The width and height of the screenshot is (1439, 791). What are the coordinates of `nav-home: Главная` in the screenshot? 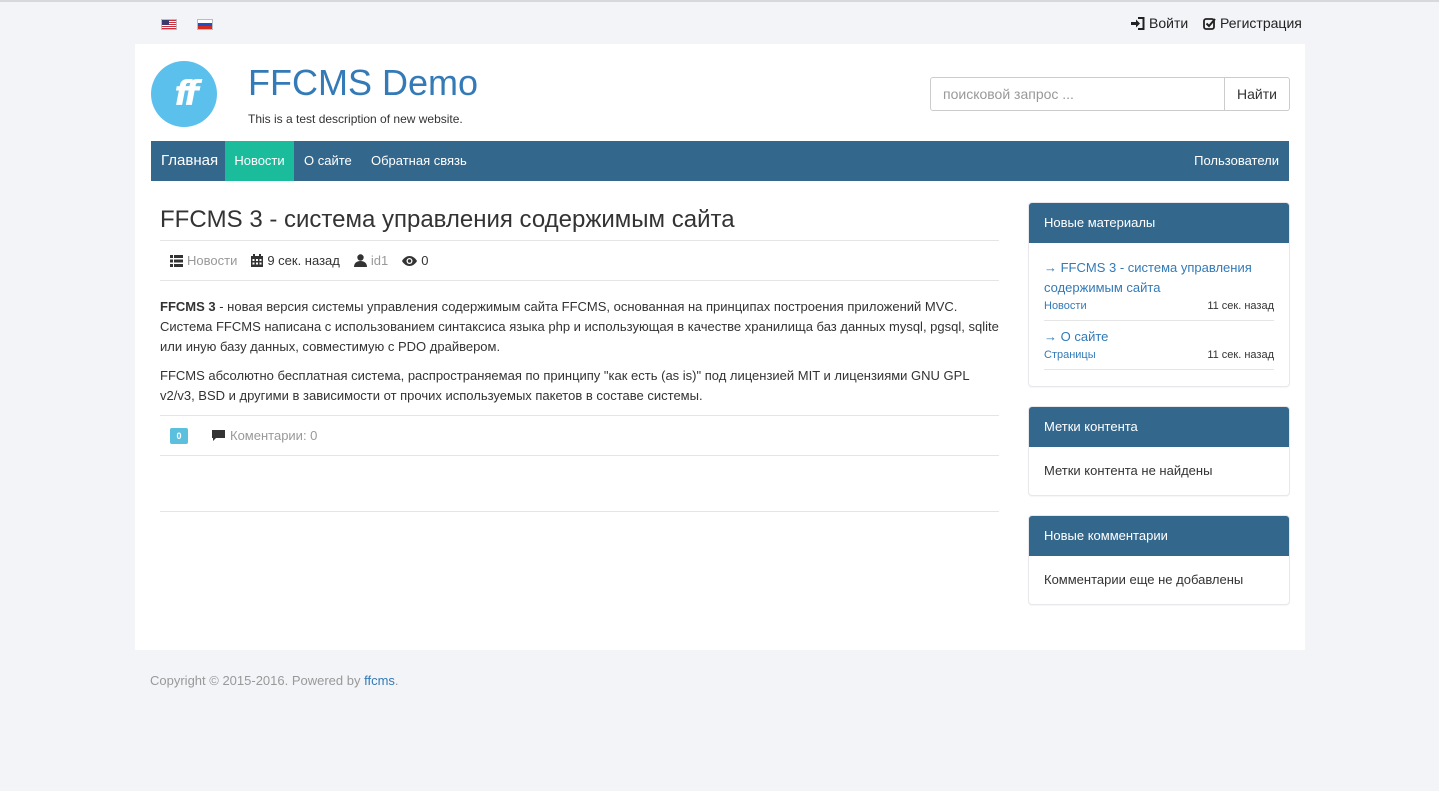 It's located at (189, 161).